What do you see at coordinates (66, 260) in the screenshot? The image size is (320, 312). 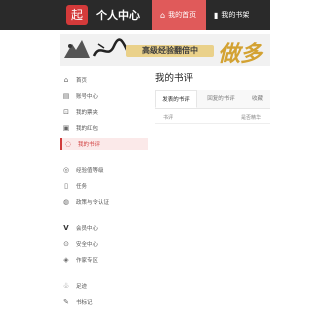 I see `author-icon: ◈` at bounding box center [66, 260].